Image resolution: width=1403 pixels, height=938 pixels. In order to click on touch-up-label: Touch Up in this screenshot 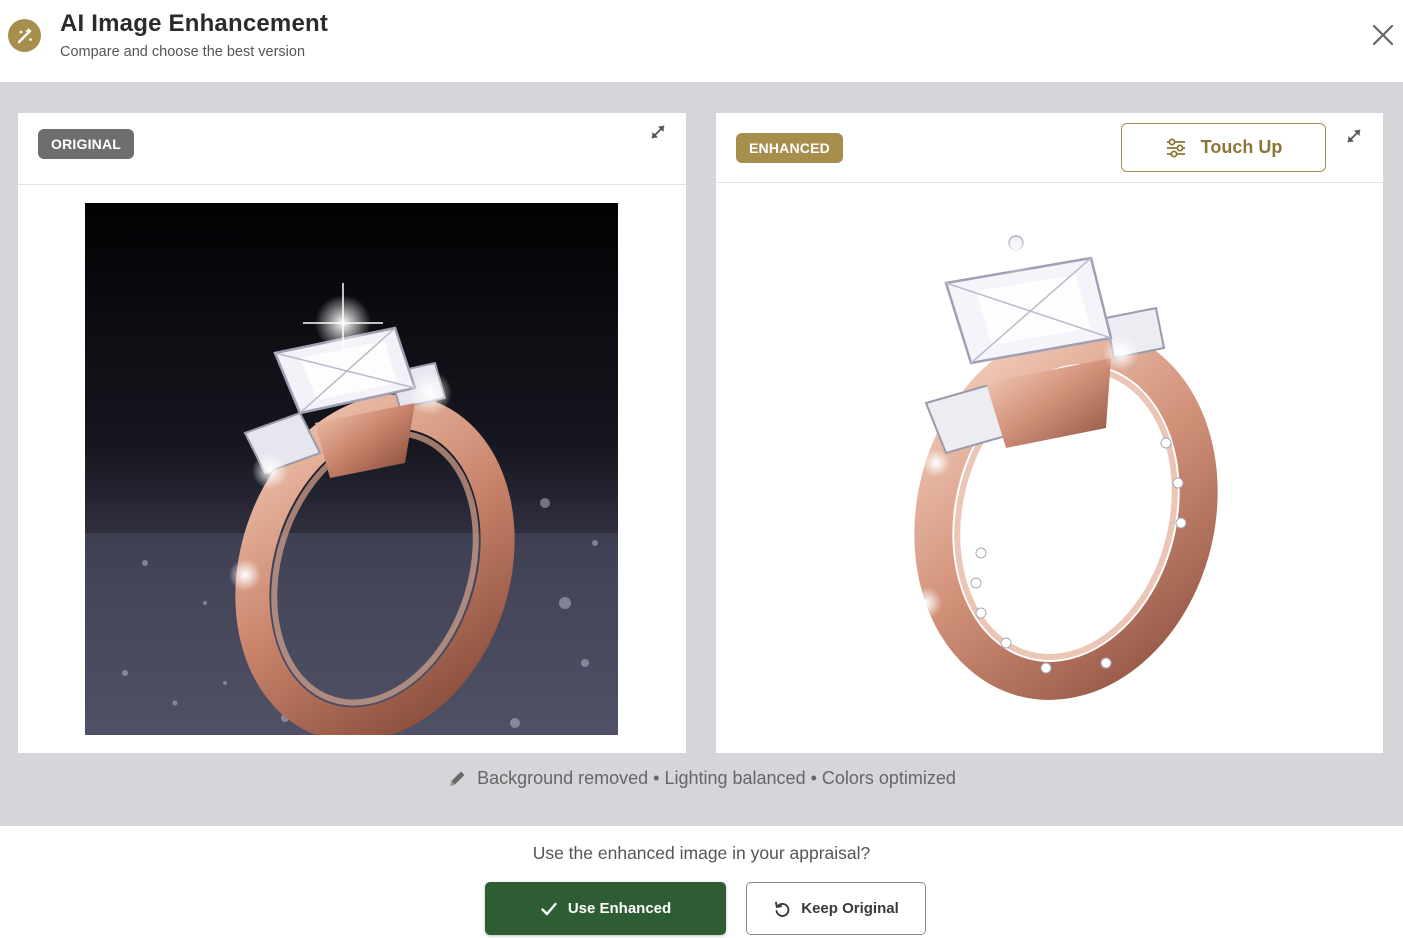, I will do `click(1241, 147)`.